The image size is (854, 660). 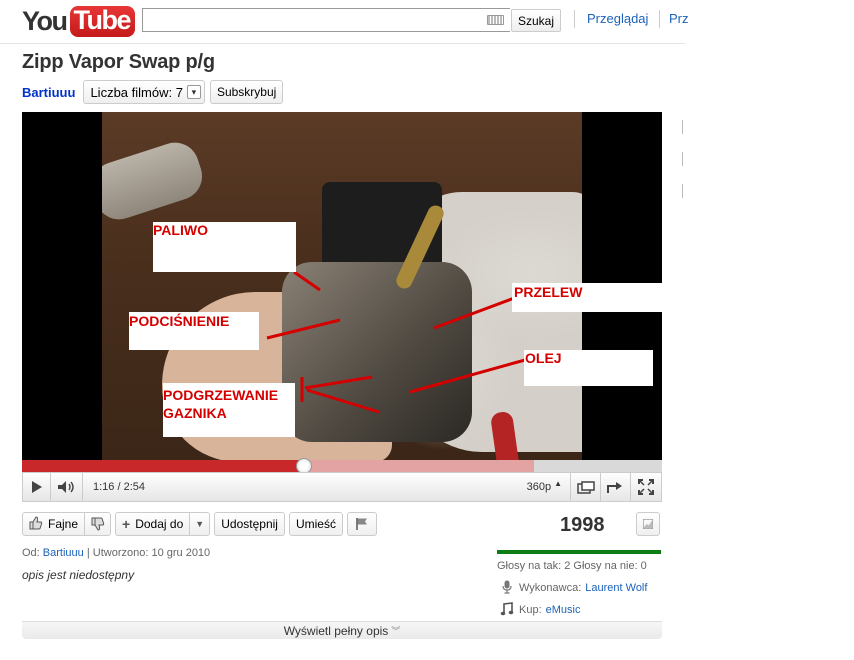 I want to click on owner-row: Bartiuuu Liczba filmów: 7 ▾ Subskrybuj, so click(x=153, y=92).